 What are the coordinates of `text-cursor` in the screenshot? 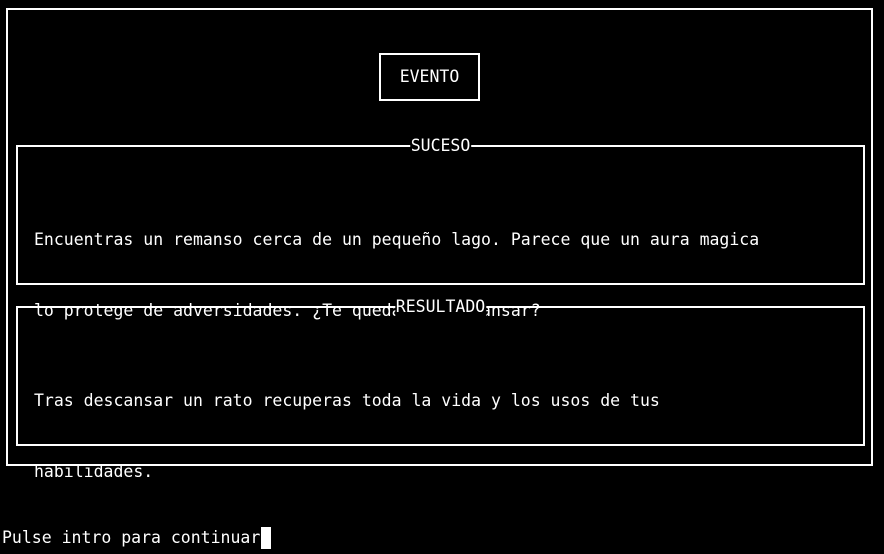 It's located at (266, 538).